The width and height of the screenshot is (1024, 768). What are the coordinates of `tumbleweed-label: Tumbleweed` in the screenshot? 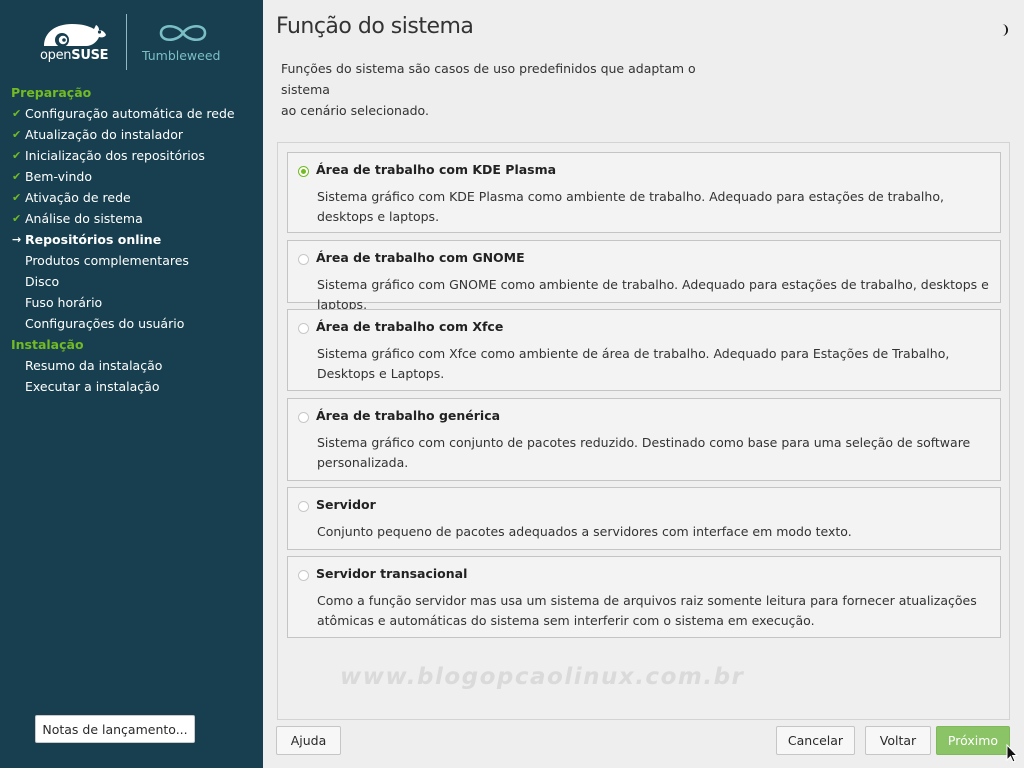 It's located at (181, 55).